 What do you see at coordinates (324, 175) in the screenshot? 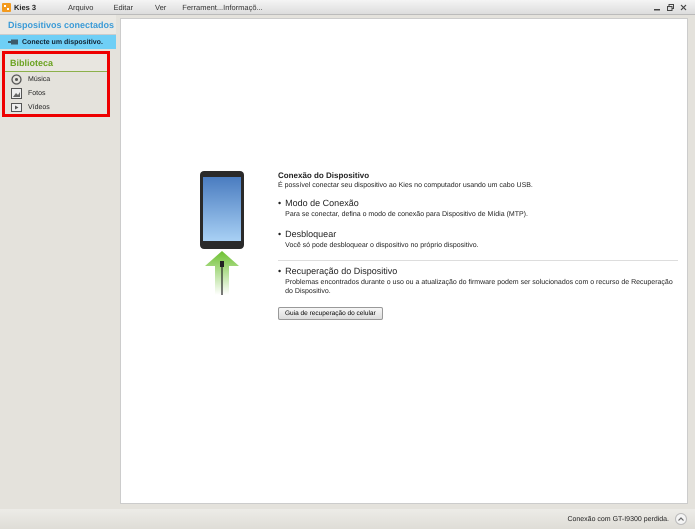
I see `content-title: Conexão do Dispositivo` at bounding box center [324, 175].